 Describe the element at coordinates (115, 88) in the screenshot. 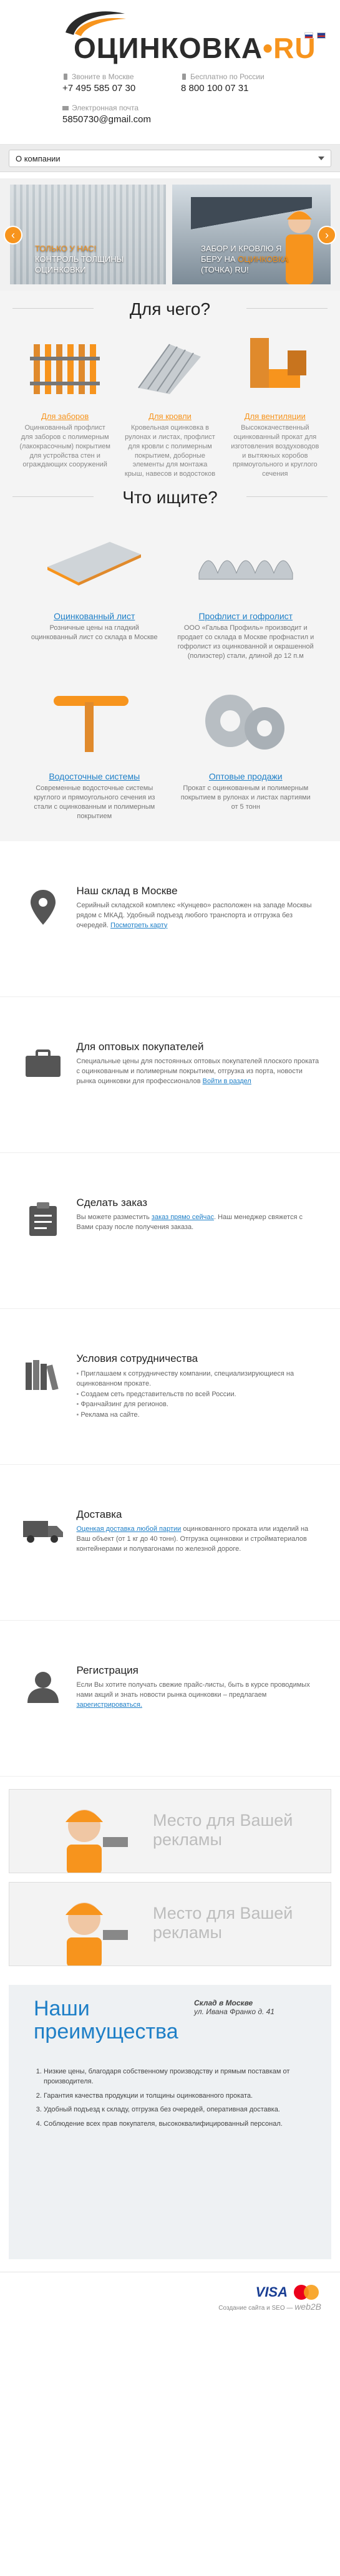

I see `moscow-phone: +7 495 585 07 30` at that location.